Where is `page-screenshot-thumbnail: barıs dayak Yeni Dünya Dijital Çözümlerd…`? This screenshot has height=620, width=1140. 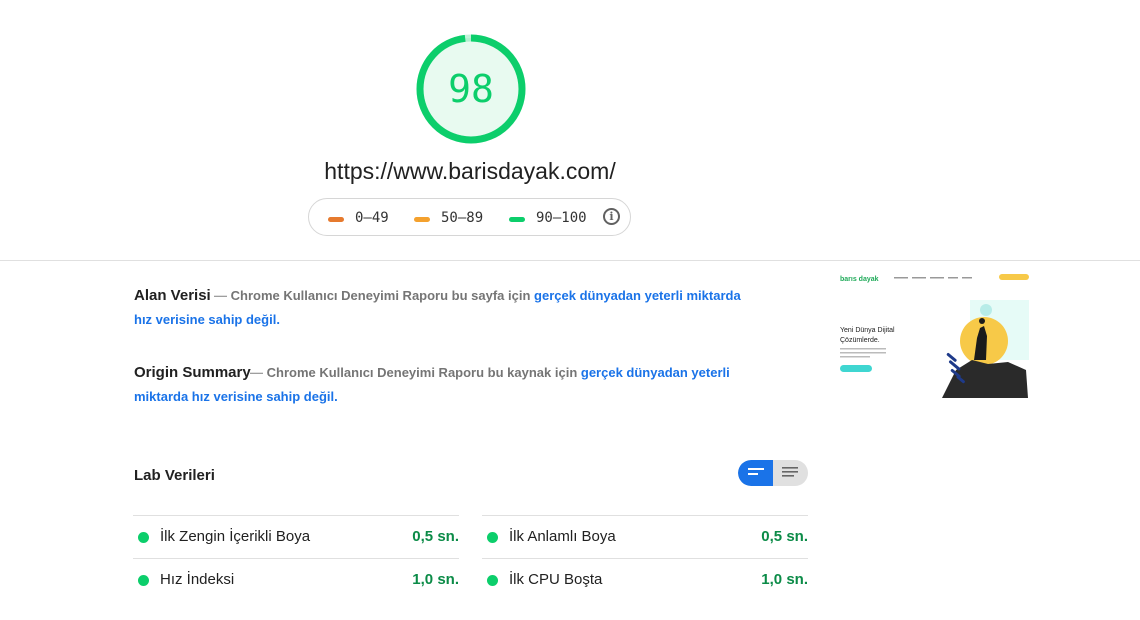
page-screenshot-thumbnail: barıs dayak Yeni Dünya Dijital Çözümlerd… is located at coordinates (934, 333).